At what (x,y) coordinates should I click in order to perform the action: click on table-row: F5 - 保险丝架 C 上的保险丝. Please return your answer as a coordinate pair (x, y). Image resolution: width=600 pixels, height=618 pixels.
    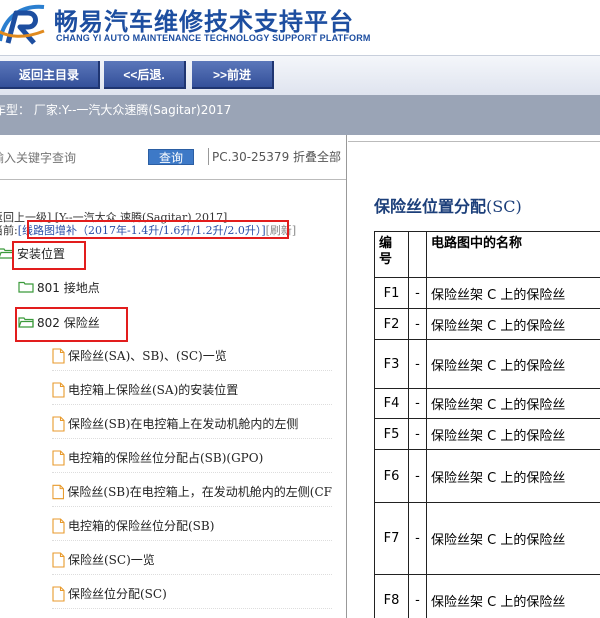
    Looking at the image, I should click on (487, 434).